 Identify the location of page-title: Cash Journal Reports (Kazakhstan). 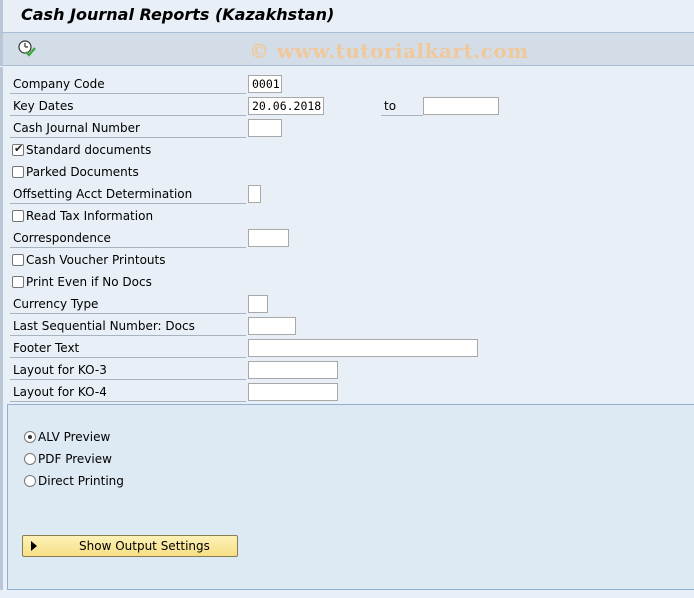
(178, 14).